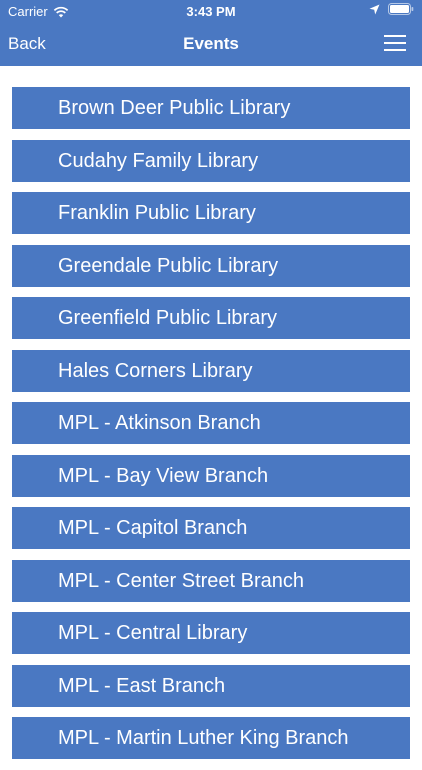 Image resolution: width=422 pixels, height=770 pixels. What do you see at coordinates (211, 318) in the screenshot?
I see `library-item: Greenfield Public Library` at bounding box center [211, 318].